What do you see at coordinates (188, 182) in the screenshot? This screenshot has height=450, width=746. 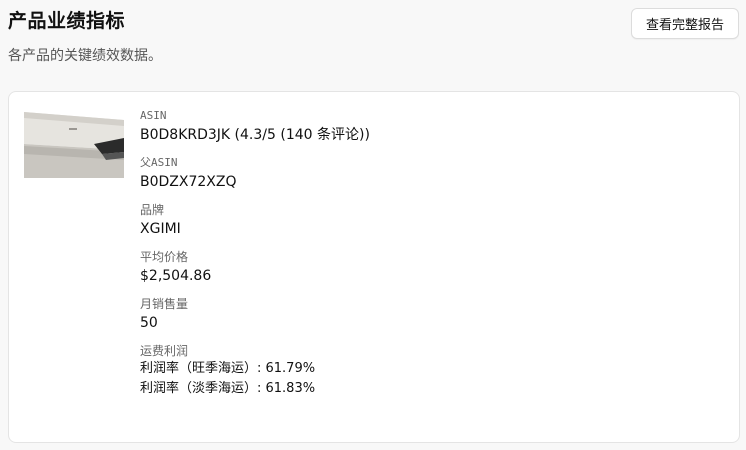 I see `parent-asin-value: B0DZX72XZQ` at bounding box center [188, 182].